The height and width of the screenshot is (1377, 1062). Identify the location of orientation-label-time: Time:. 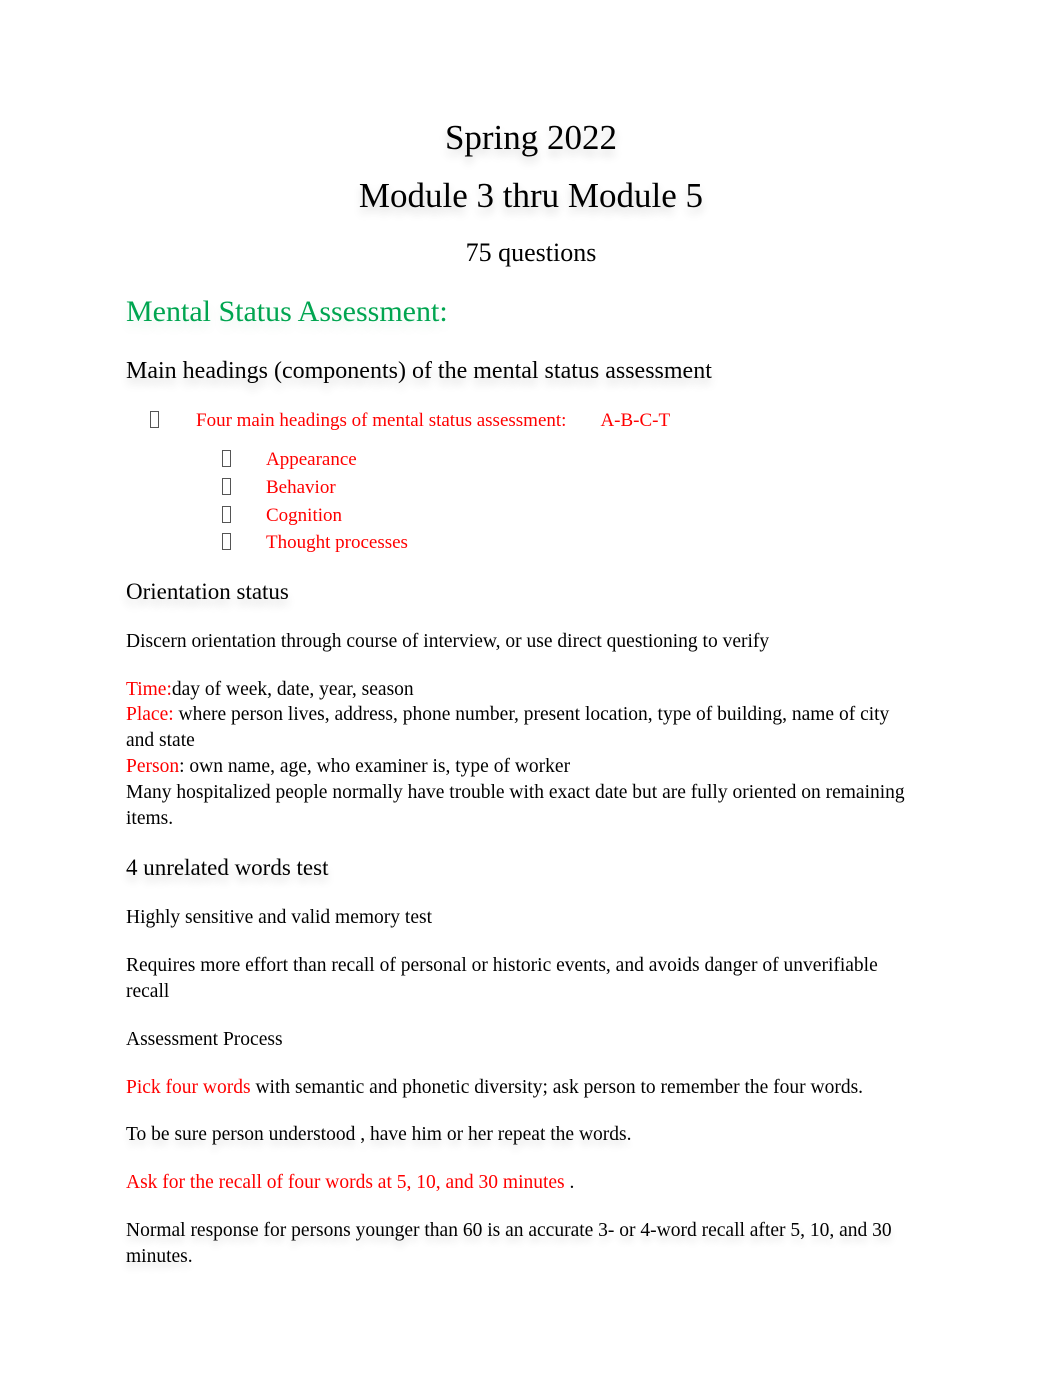
(149, 689).